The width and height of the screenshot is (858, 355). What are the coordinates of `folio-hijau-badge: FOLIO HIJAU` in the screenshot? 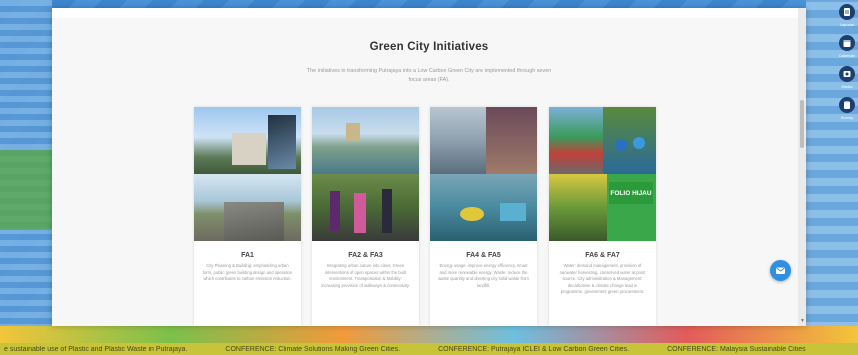 It's located at (631, 193).